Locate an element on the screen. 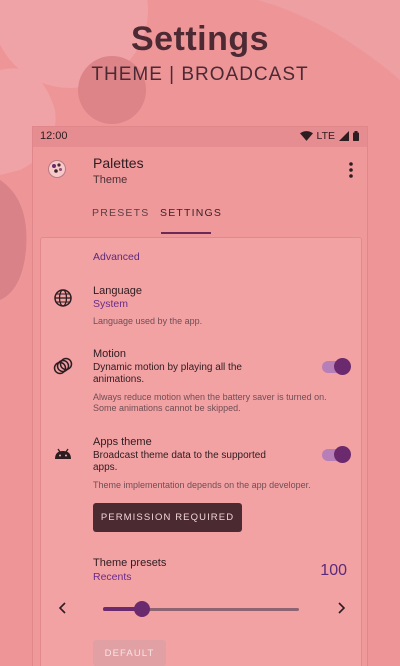  globe-icon is located at coordinates (63, 298).